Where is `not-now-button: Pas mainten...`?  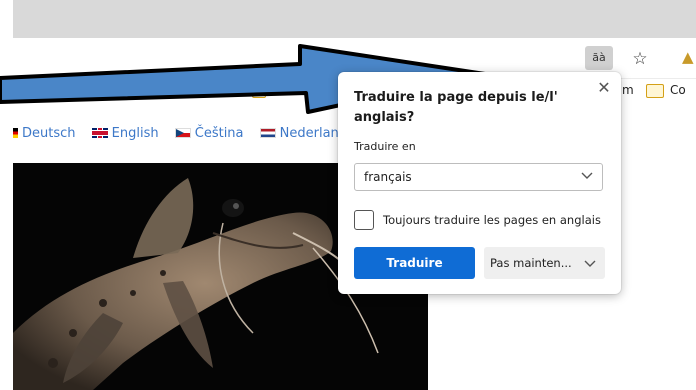 not-now-button: Pas mainten... is located at coordinates (544, 263).